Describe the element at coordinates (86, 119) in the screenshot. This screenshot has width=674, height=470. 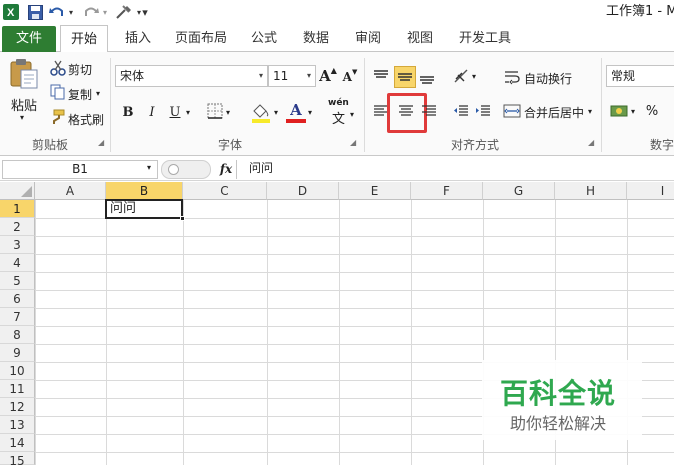
I see `format-painter-label: 格式刷` at that location.